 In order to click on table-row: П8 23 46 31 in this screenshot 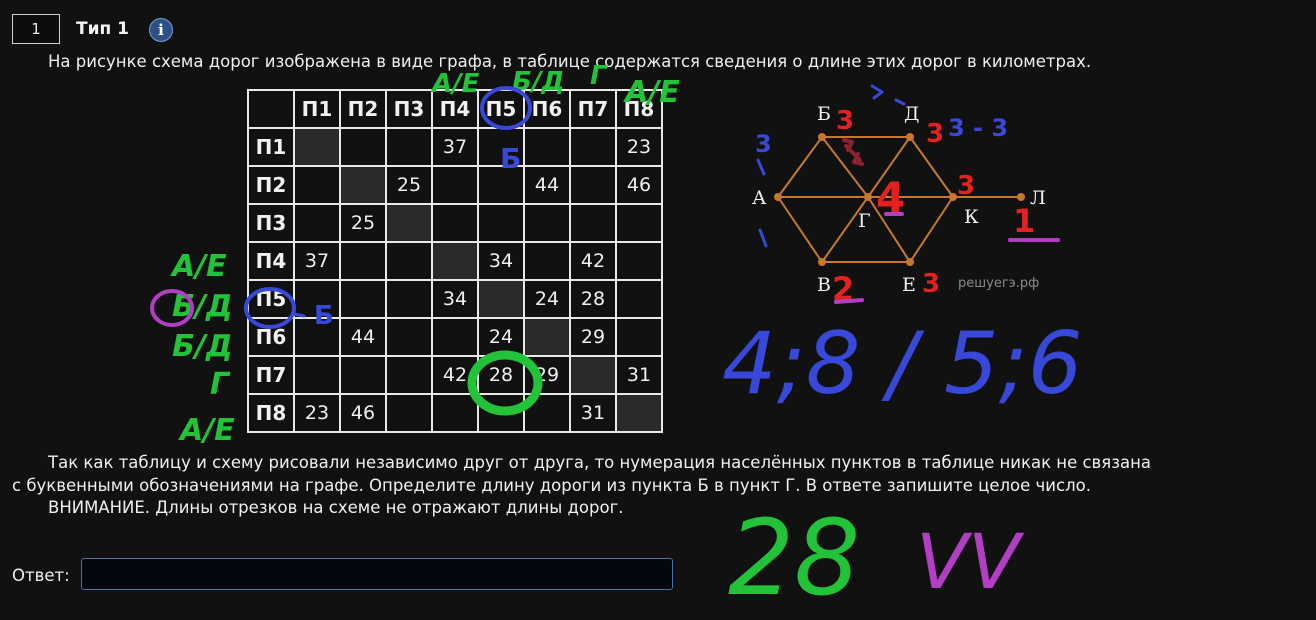, I will do `click(455, 413)`.